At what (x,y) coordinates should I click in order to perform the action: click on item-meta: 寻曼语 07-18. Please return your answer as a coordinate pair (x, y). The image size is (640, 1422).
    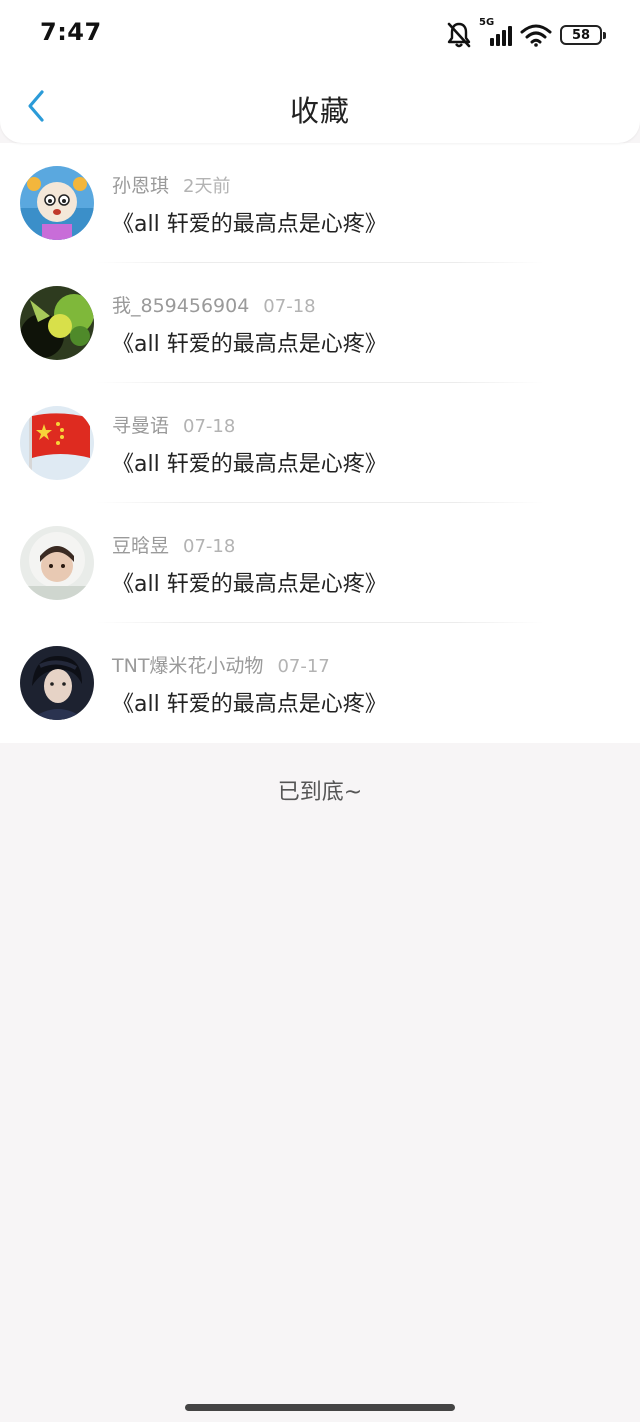
    Looking at the image, I should click on (173, 424).